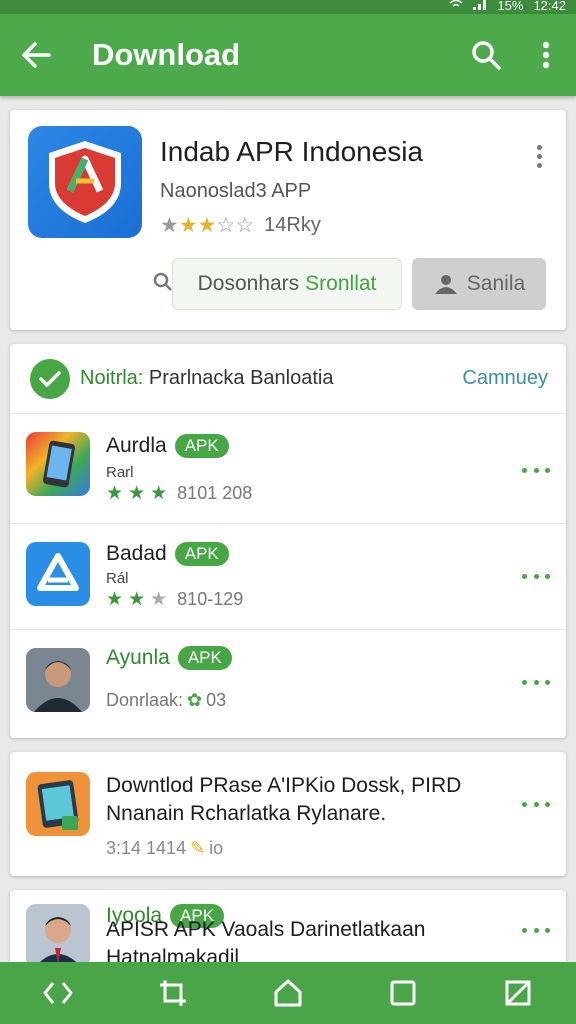 The width and height of the screenshot is (576, 1024). I want to click on back-arrow-icon, so click(36, 55).